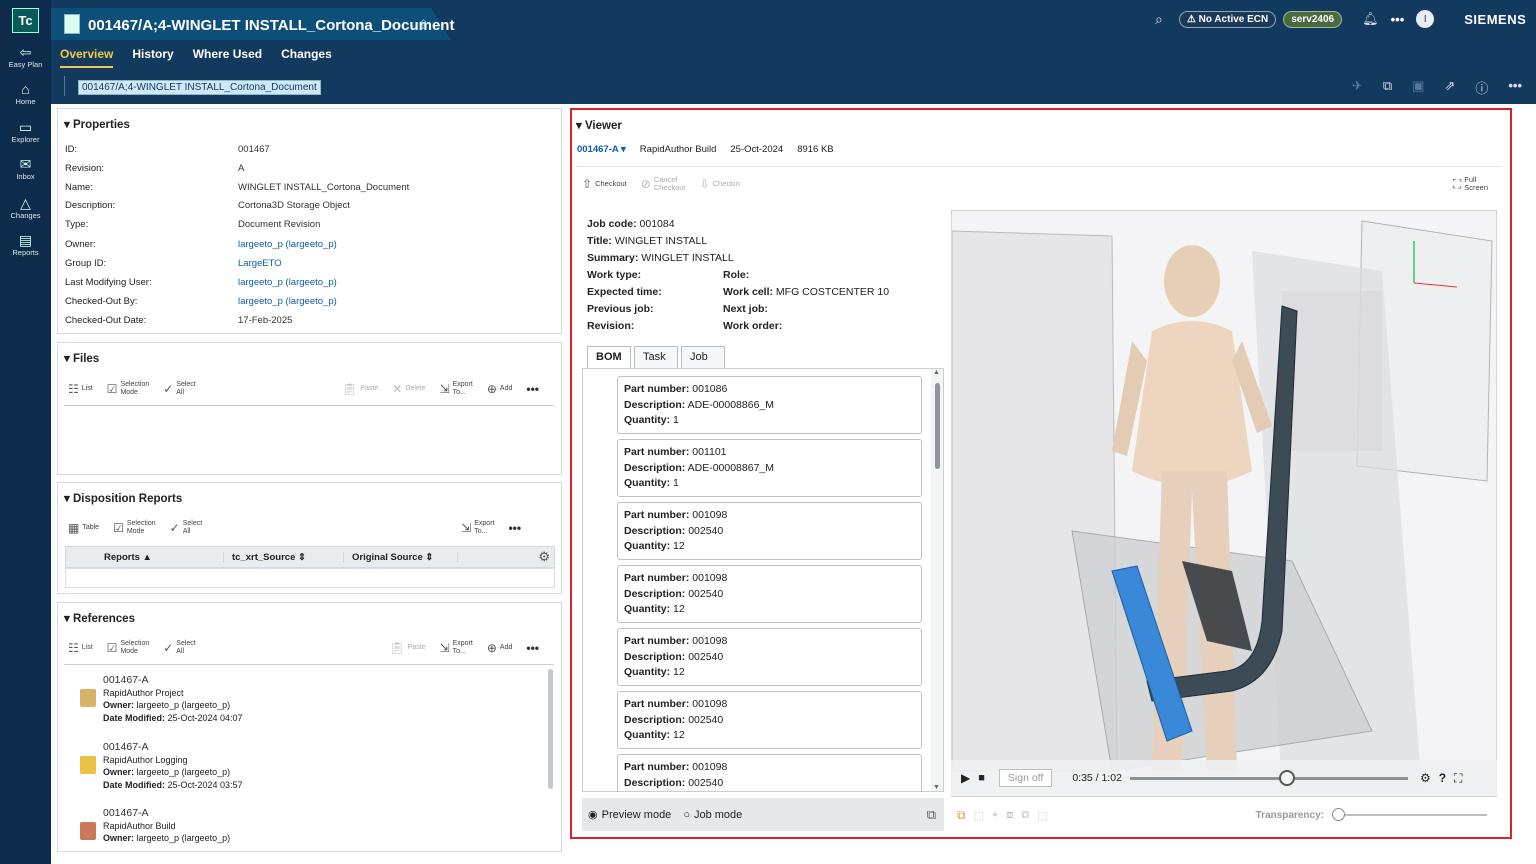 The height and width of the screenshot is (864, 1536). I want to click on transparency-handle, so click(1338, 814).